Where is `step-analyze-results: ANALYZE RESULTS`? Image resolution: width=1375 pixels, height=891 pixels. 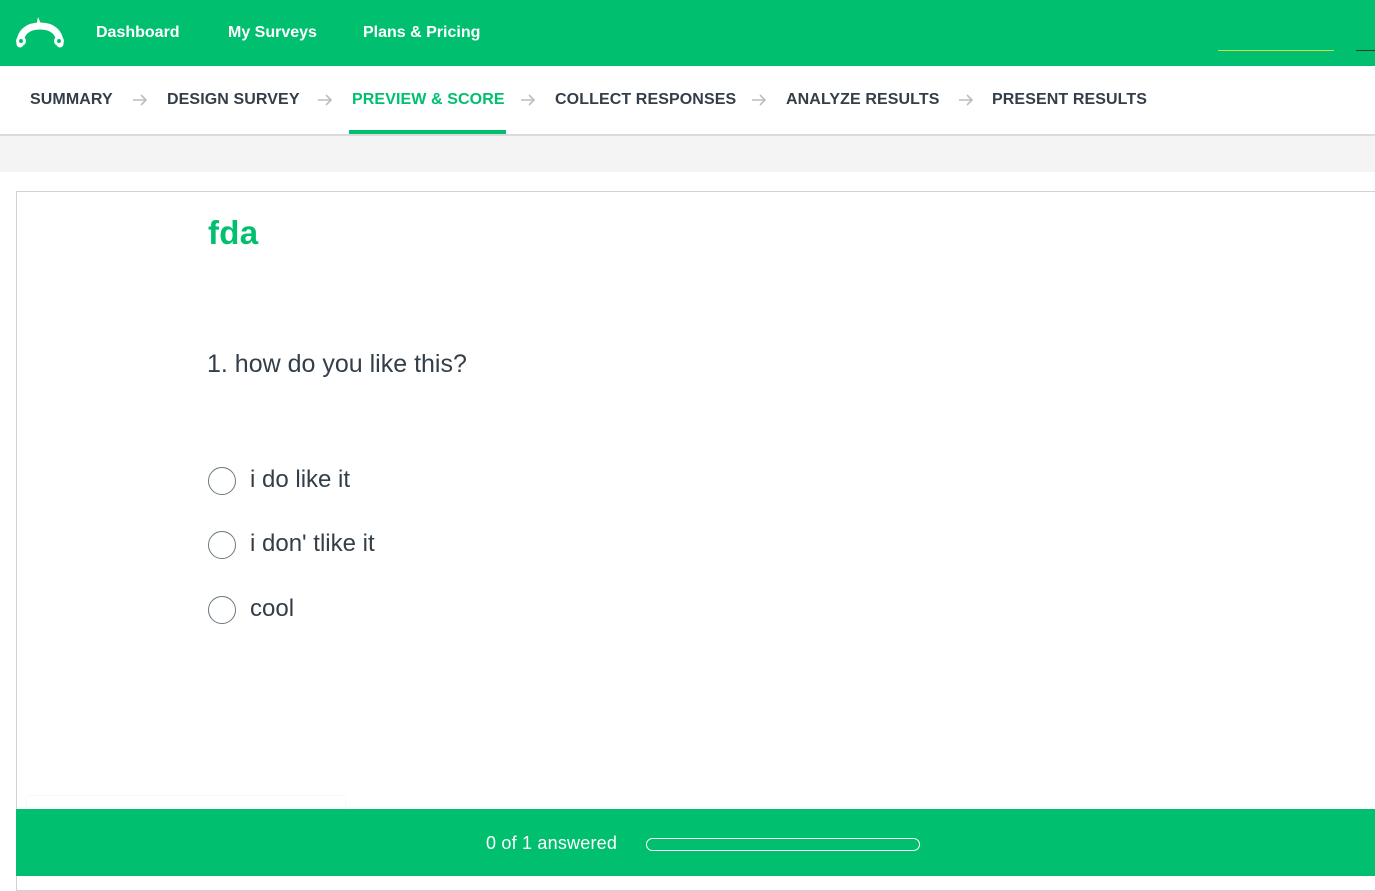 step-analyze-results: ANALYZE RESULTS is located at coordinates (863, 100).